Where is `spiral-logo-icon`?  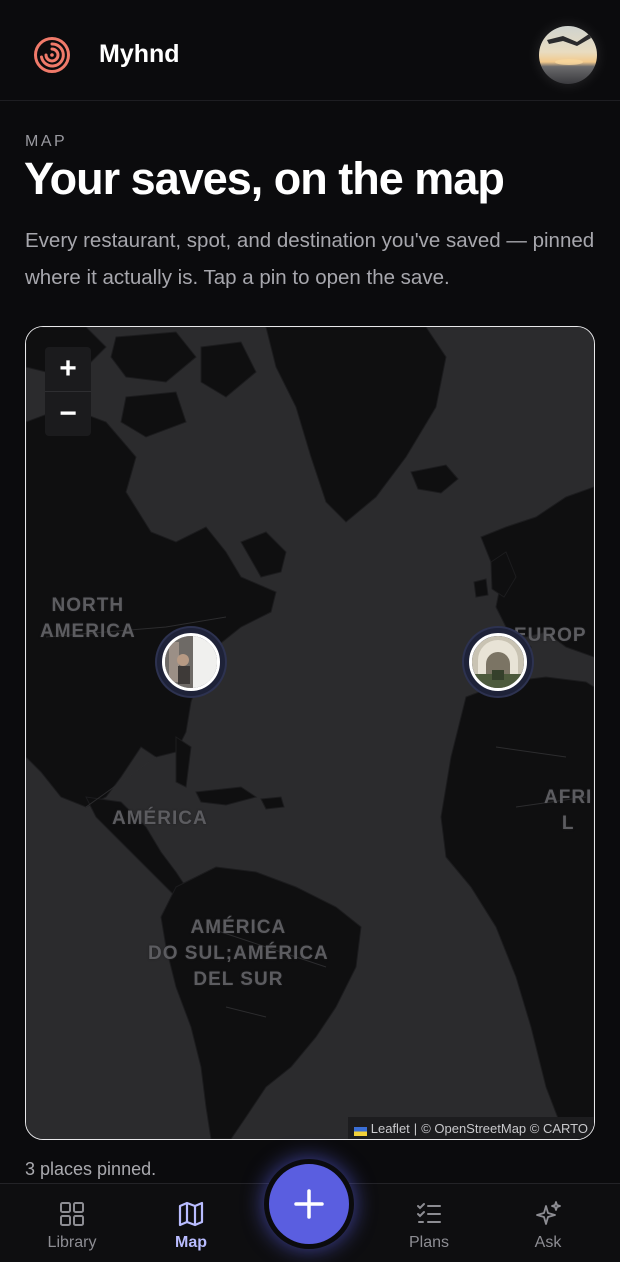 spiral-logo-icon is located at coordinates (52, 55).